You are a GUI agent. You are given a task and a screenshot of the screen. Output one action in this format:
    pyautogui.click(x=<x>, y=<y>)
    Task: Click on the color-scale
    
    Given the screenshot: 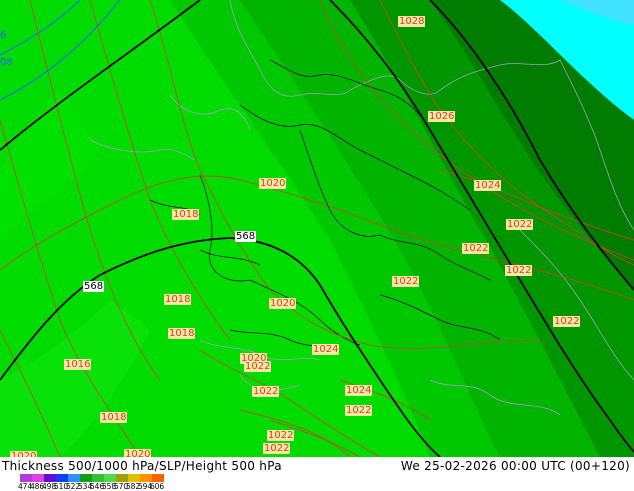 What is the action you would take?
    pyautogui.click(x=92, y=478)
    